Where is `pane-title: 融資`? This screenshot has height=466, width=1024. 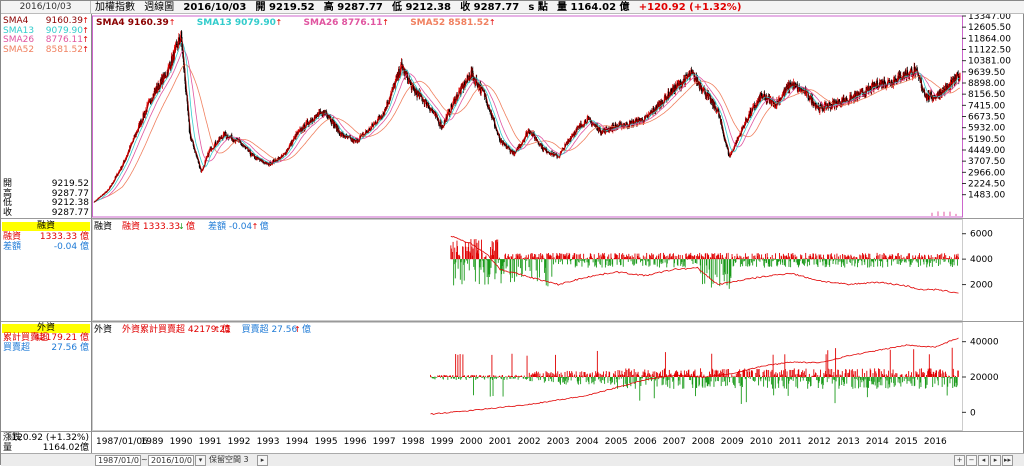 pane-title: 融資 is located at coordinates (103, 226).